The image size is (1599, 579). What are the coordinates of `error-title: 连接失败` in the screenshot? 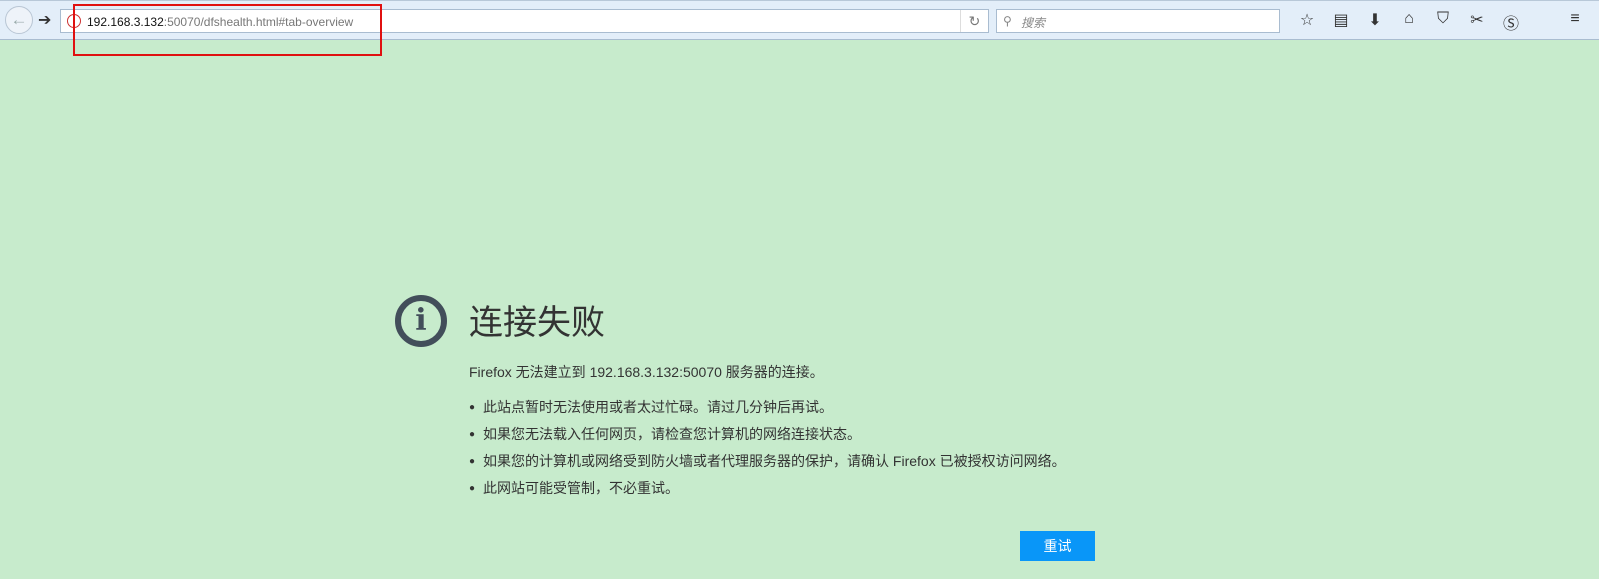 It's located at (537, 323).